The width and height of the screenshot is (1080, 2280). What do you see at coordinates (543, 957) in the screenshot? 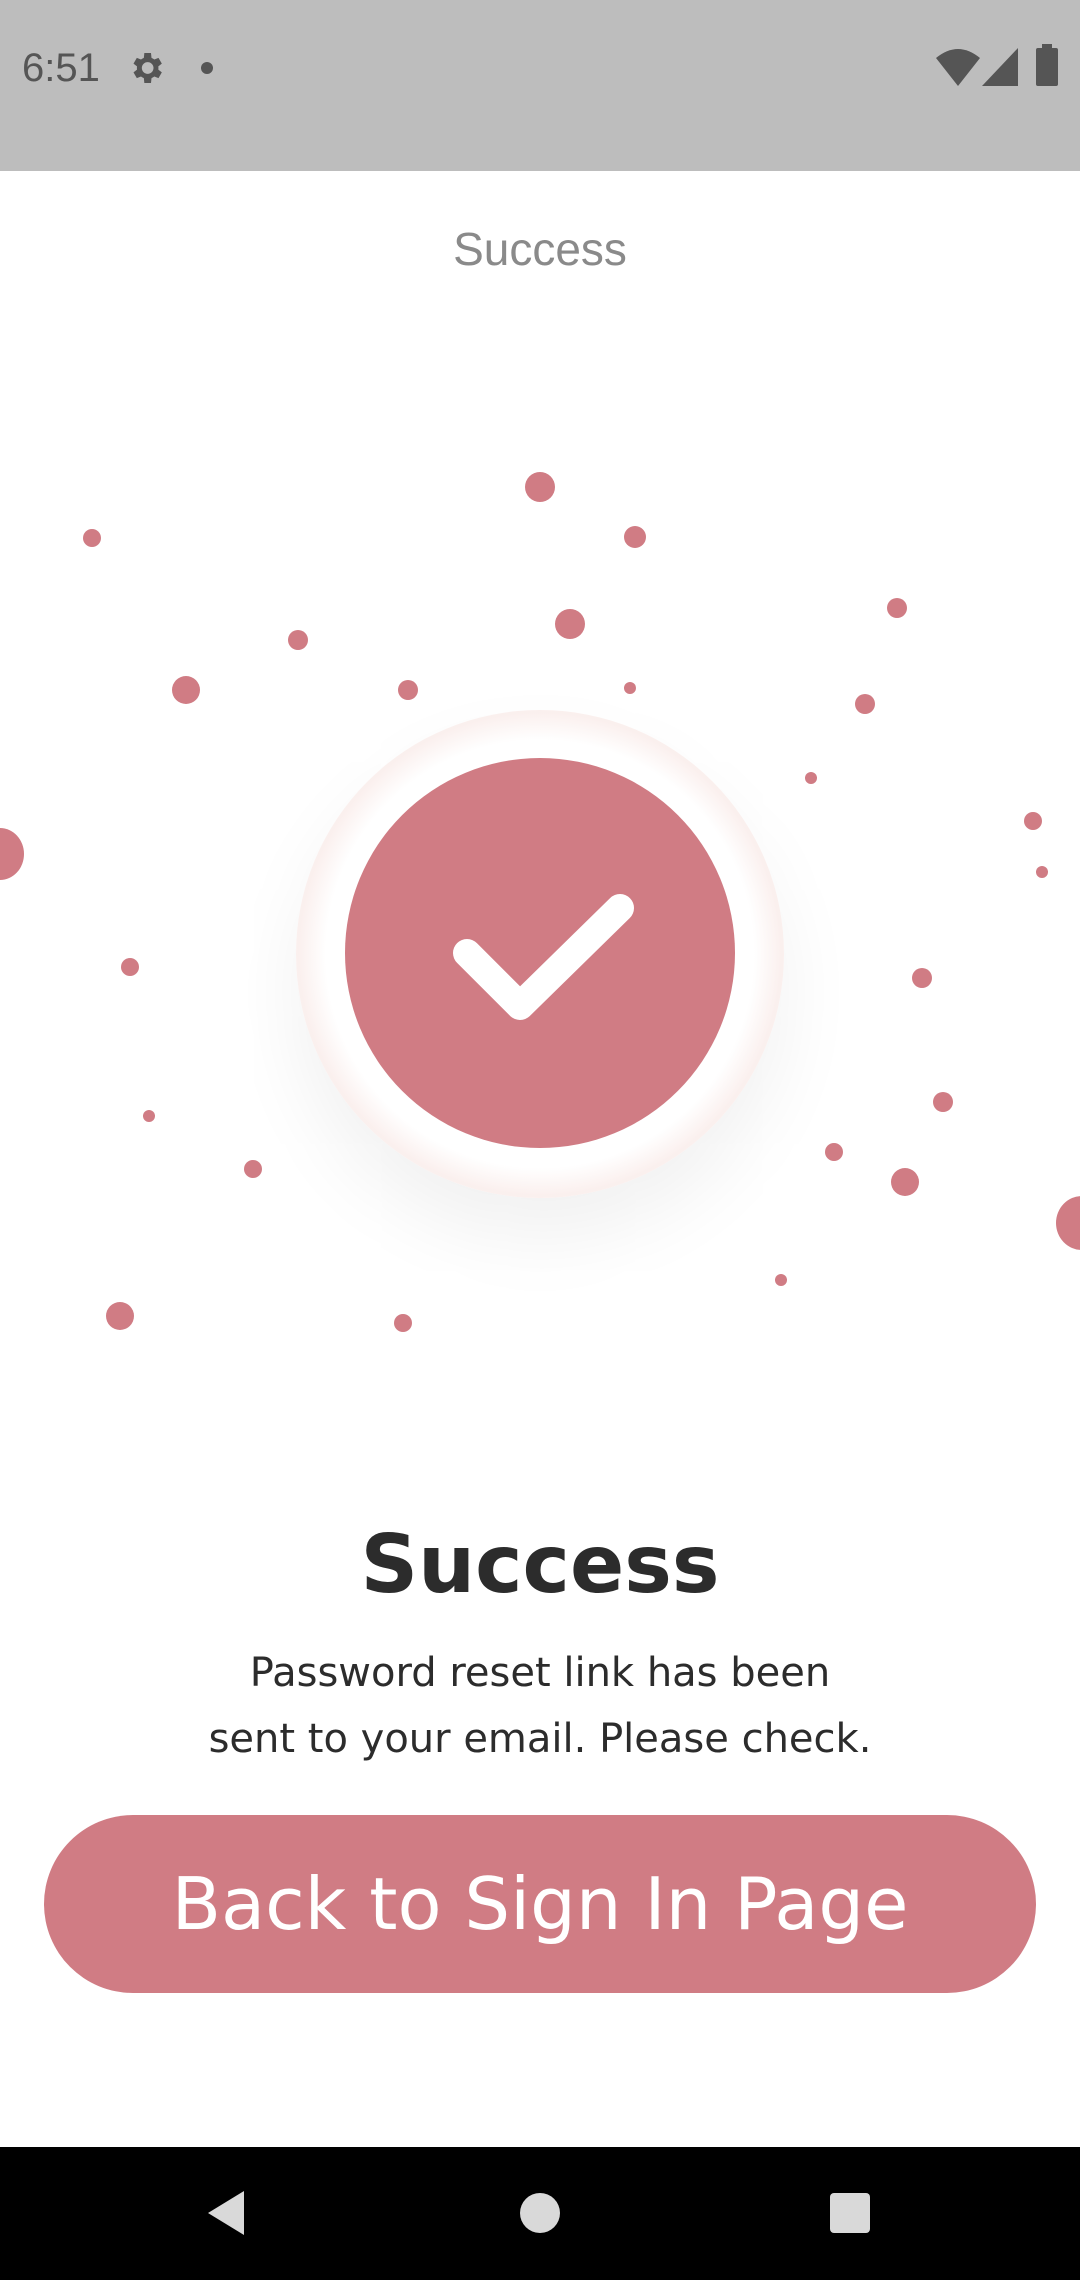
I see `check-icon` at bounding box center [543, 957].